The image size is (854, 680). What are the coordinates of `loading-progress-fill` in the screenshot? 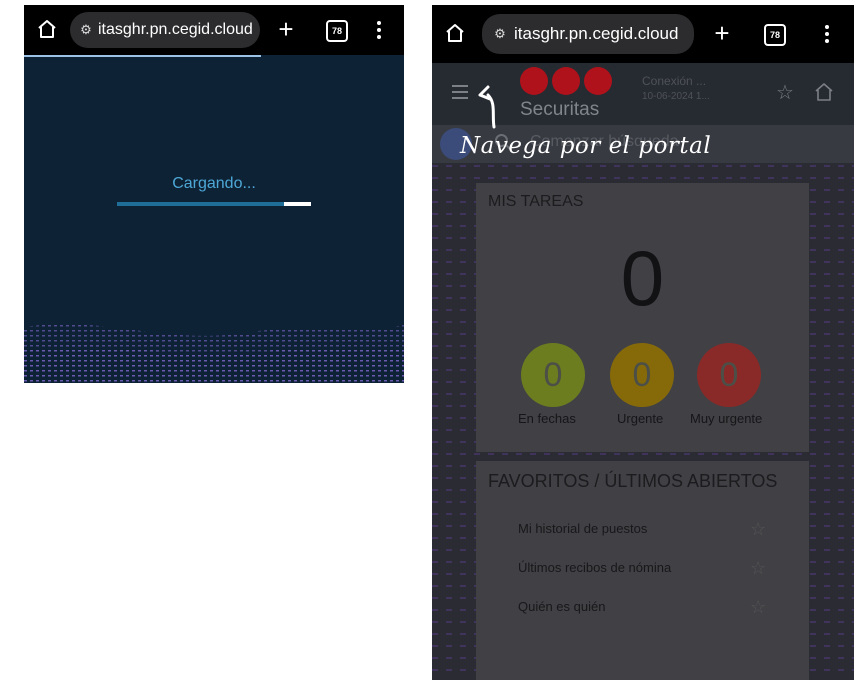 It's located at (214, 204).